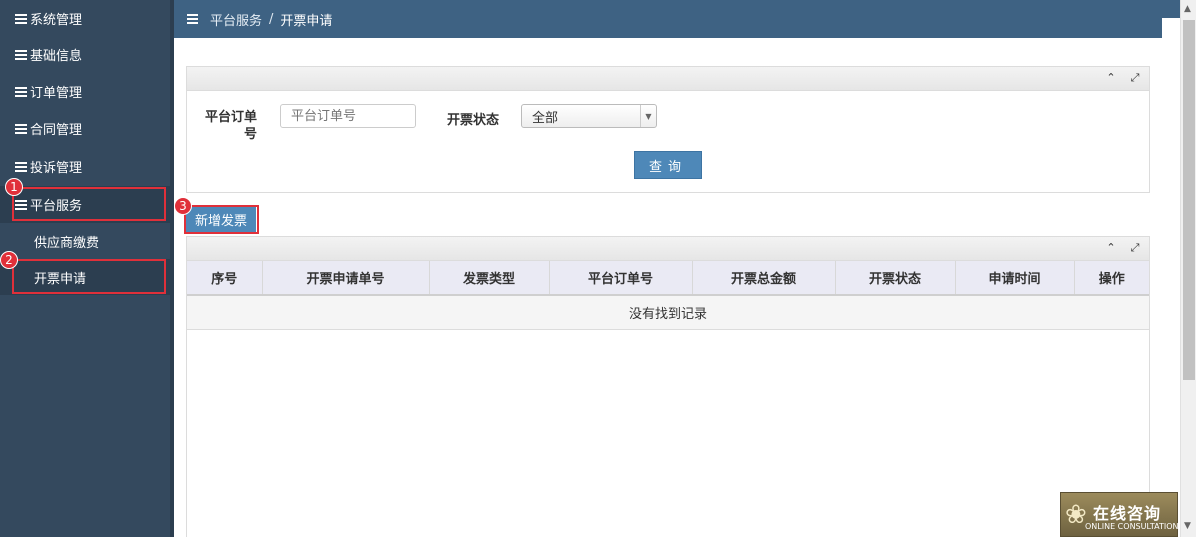 This screenshot has width=1196, height=537. I want to click on online-consultation-widget: ❀ 在线咨询 ONLINE CONSULTATION, so click(1119, 514).